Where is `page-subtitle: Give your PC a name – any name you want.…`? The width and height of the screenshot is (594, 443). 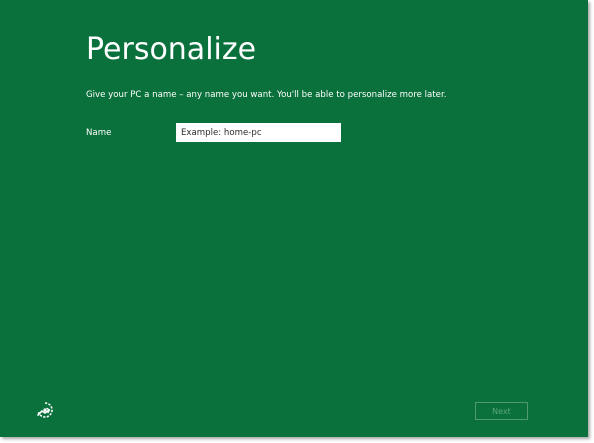
page-subtitle: Give your PC a name – any name you want.… is located at coordinates (266, 95).